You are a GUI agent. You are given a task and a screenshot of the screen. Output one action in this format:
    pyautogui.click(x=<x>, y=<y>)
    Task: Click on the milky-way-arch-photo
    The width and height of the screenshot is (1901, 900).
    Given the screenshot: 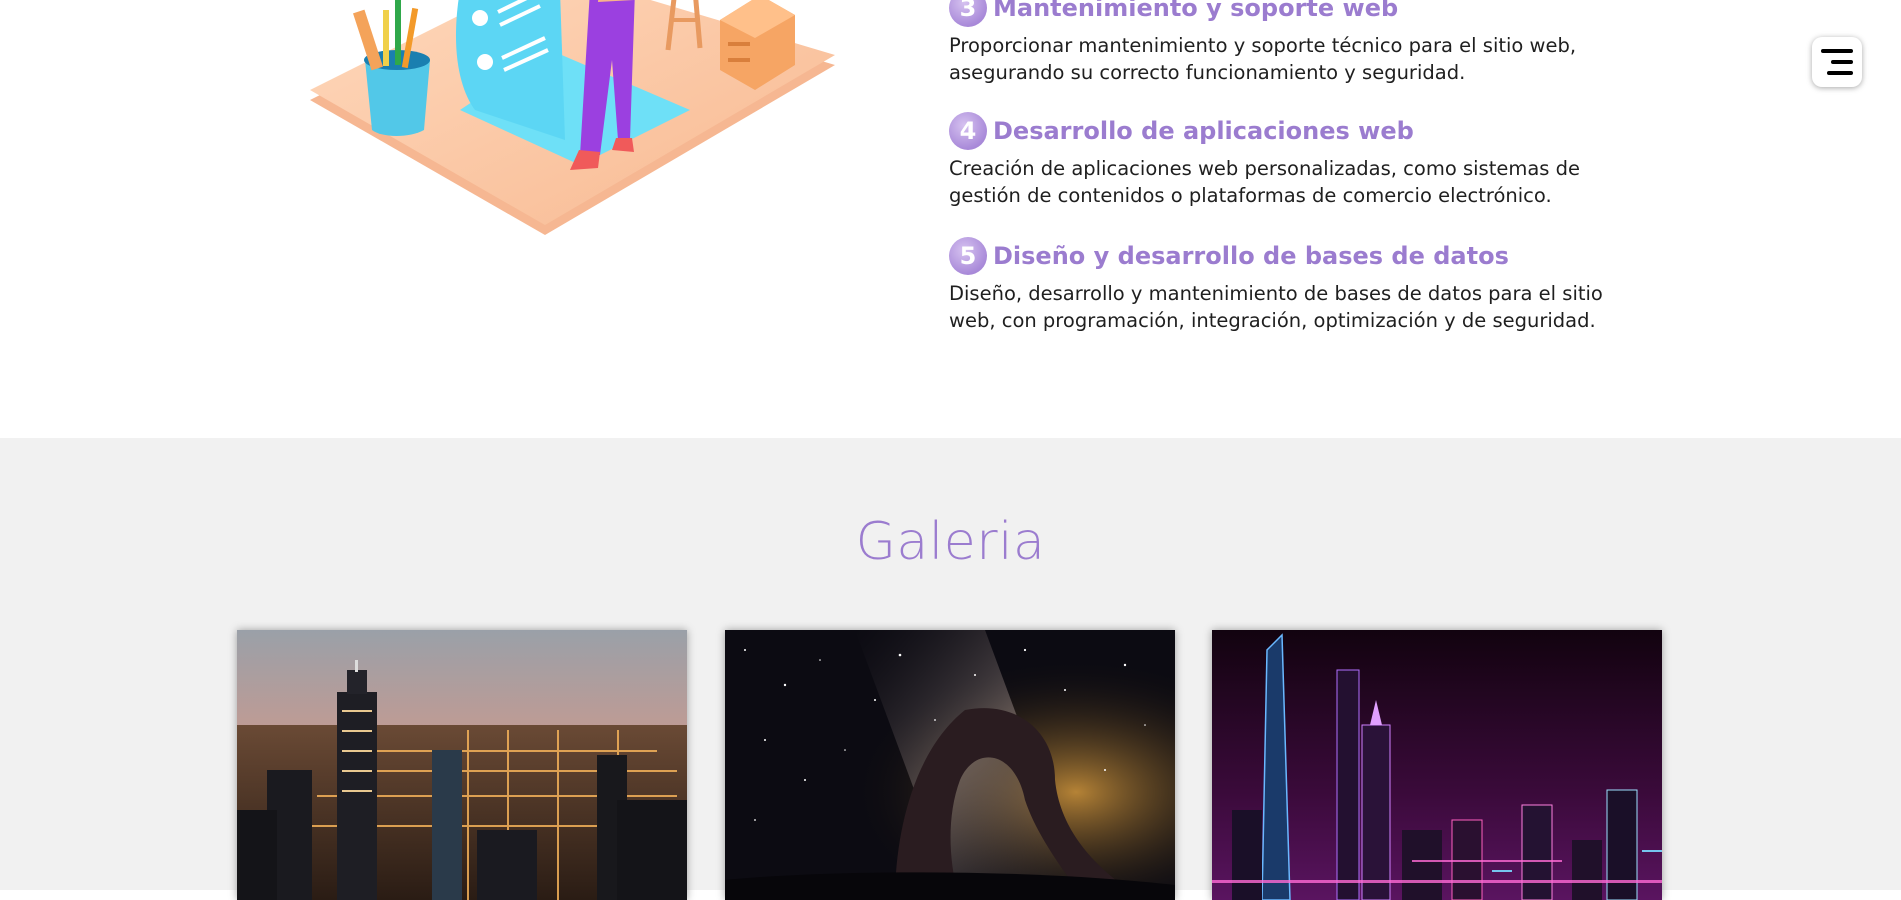 What is the action you would take?
    pyautogui.click(x=950, y=765)
    